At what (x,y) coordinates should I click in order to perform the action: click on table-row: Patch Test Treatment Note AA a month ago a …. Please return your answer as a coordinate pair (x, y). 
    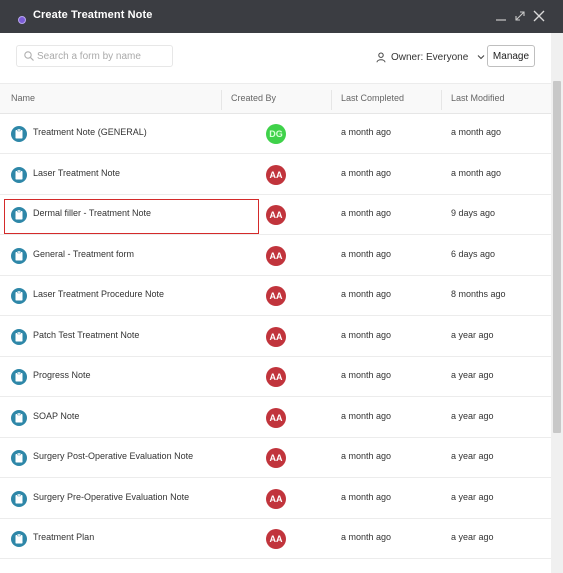
    Looking at the image, I should click on (275, 336).